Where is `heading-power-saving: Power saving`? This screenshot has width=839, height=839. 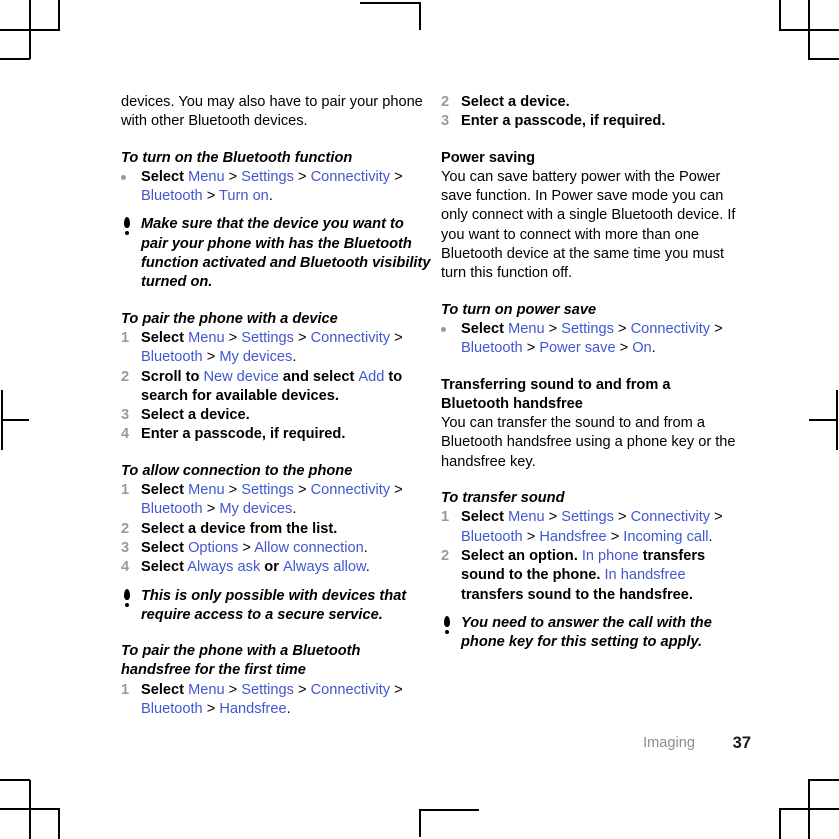
heading-power-saving: Power saving is located at coordinates (488, 157).